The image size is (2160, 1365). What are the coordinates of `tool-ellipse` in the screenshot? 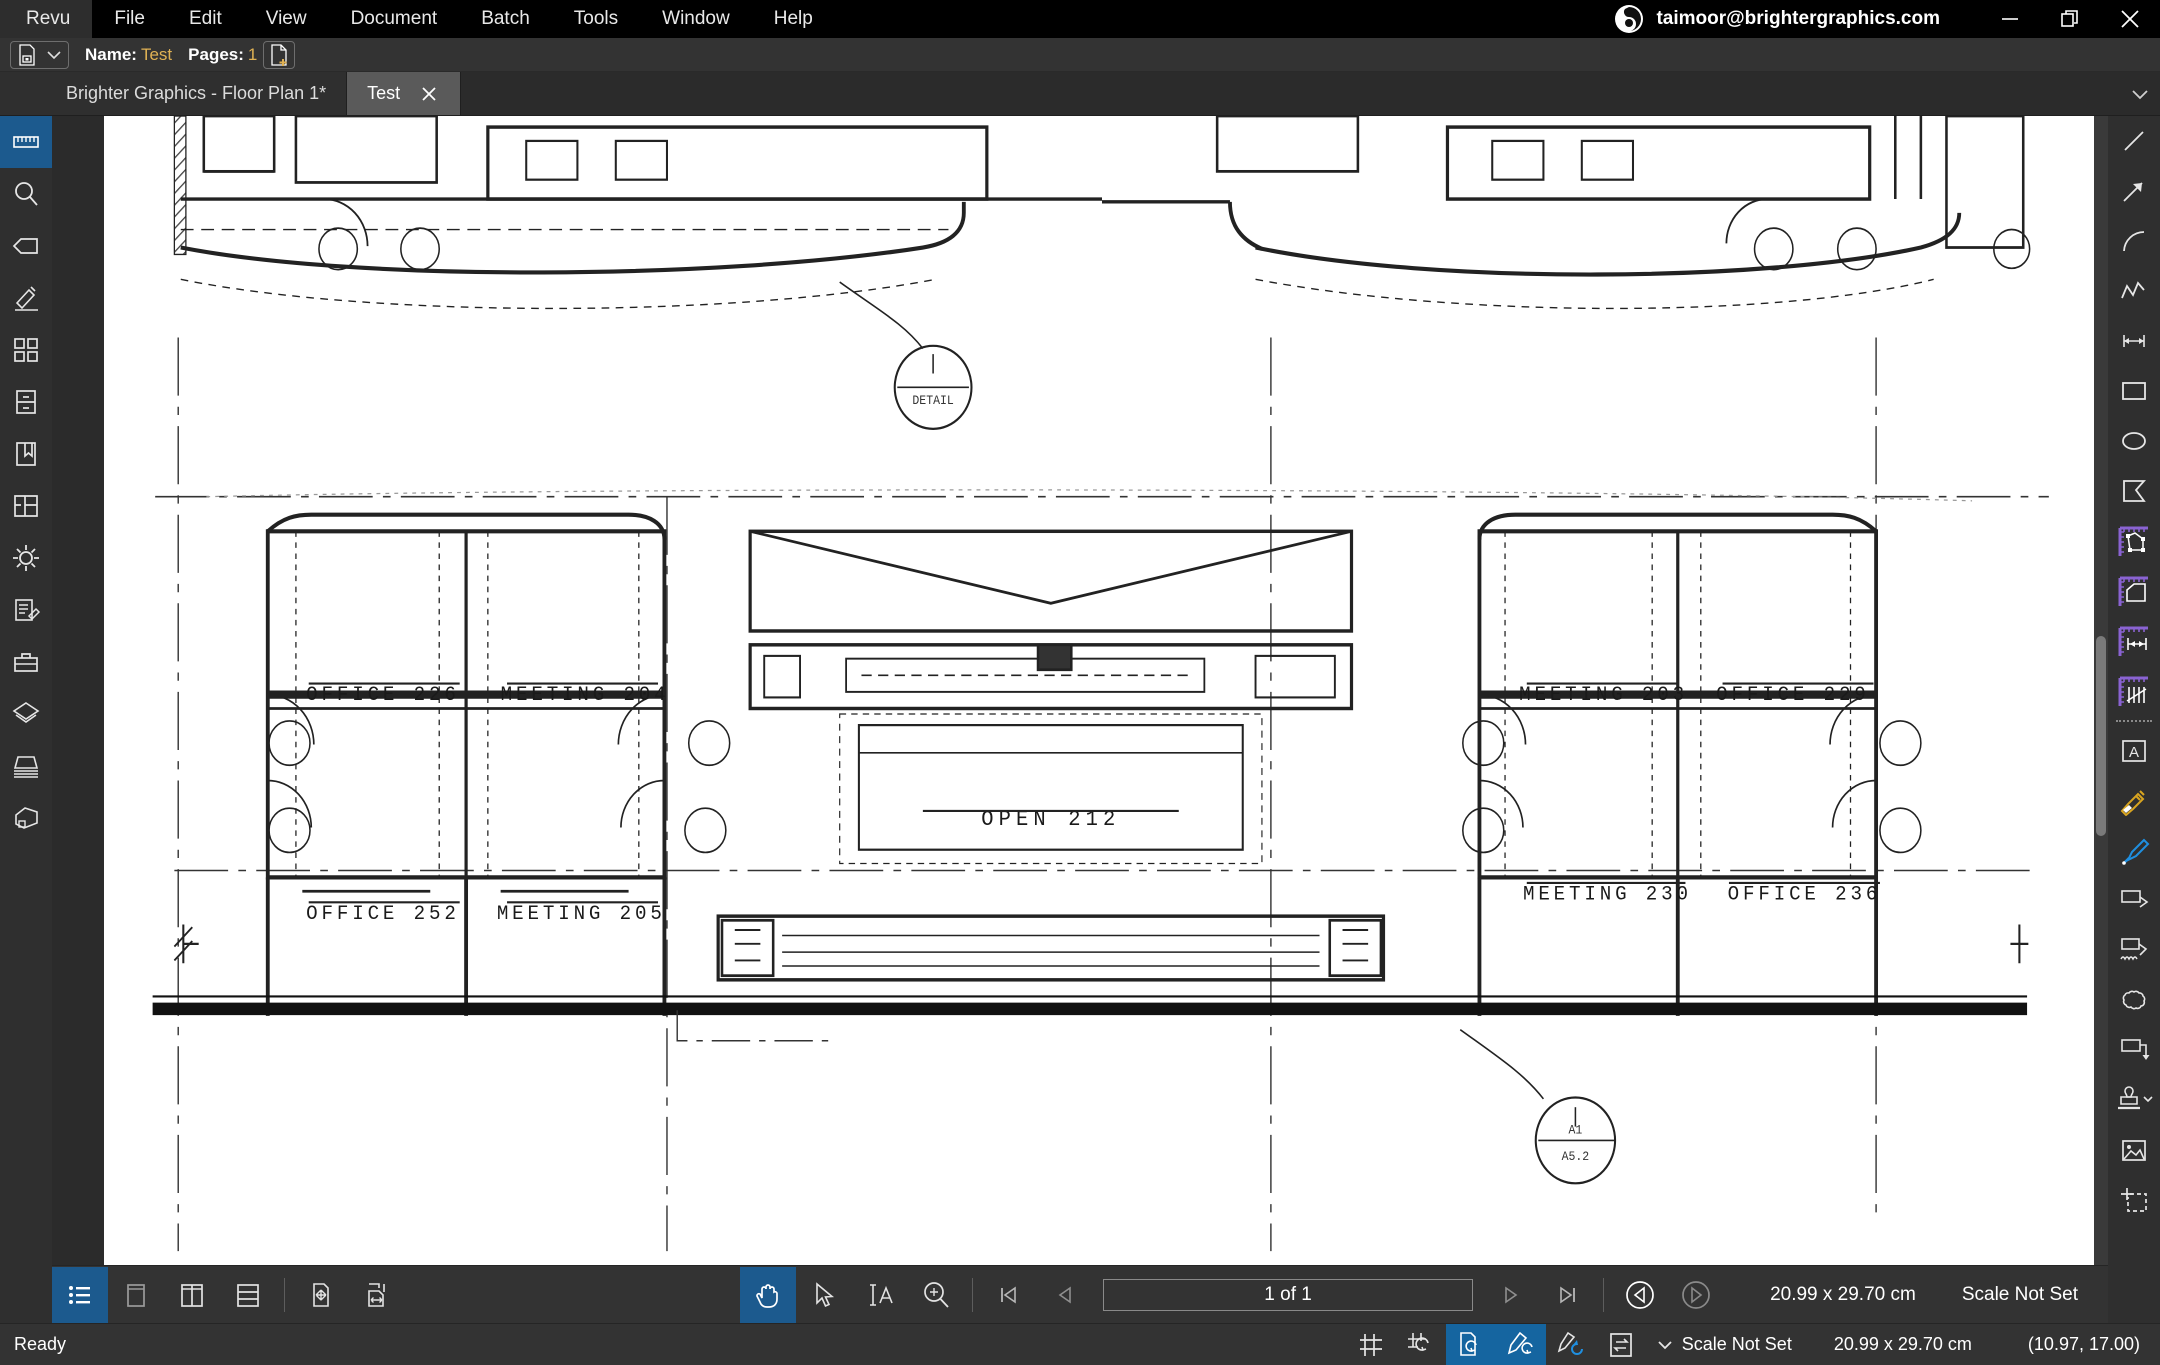 It's located at (2134, 441).